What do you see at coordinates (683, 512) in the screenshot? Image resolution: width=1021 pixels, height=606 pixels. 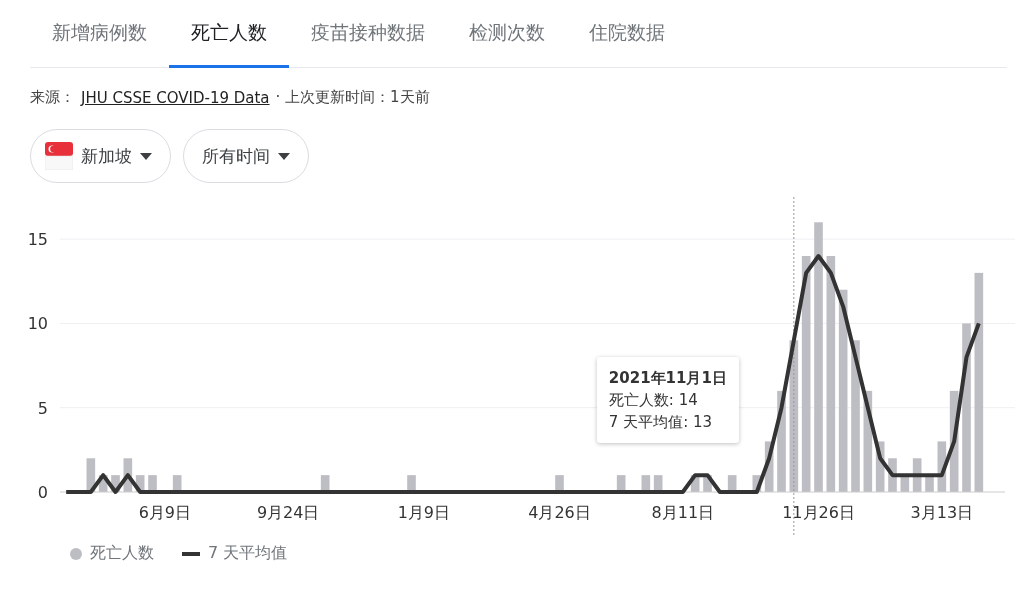 I see `x-axis-label: 8月11日` at bounding box center [683, 512].